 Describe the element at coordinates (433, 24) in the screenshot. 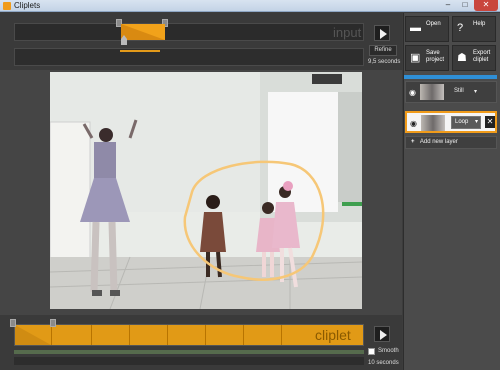

I see `open-label: Open` at that location.